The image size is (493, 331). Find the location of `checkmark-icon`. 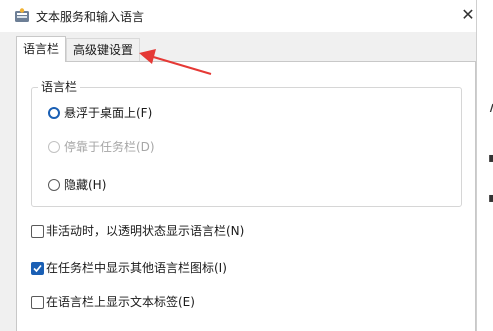

checkmark-icon is located at coordinates (37, 268).